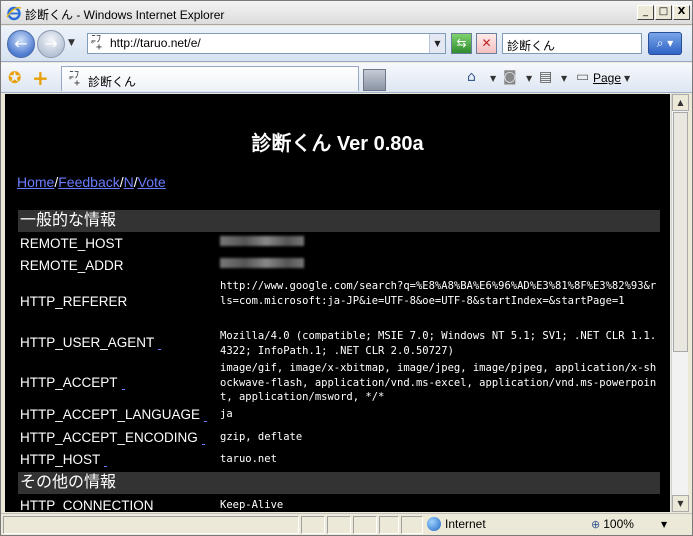  I want to click on security-zone: Internet, so click(503, 525).